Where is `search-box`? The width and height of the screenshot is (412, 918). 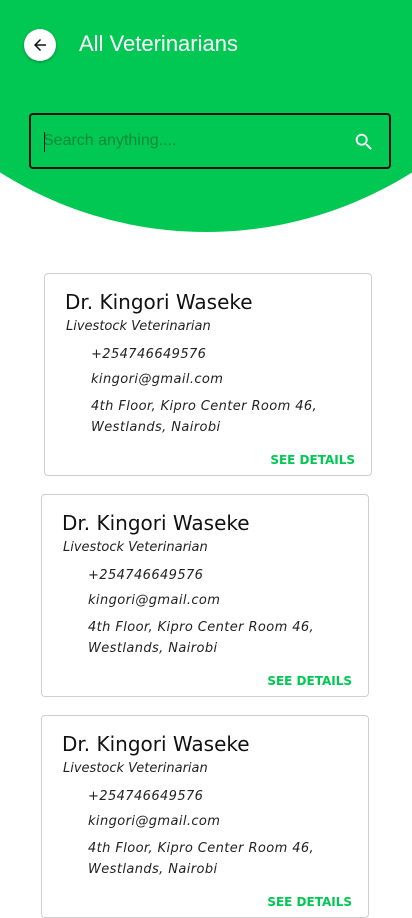 search-box is located at coordinates (210, 141).